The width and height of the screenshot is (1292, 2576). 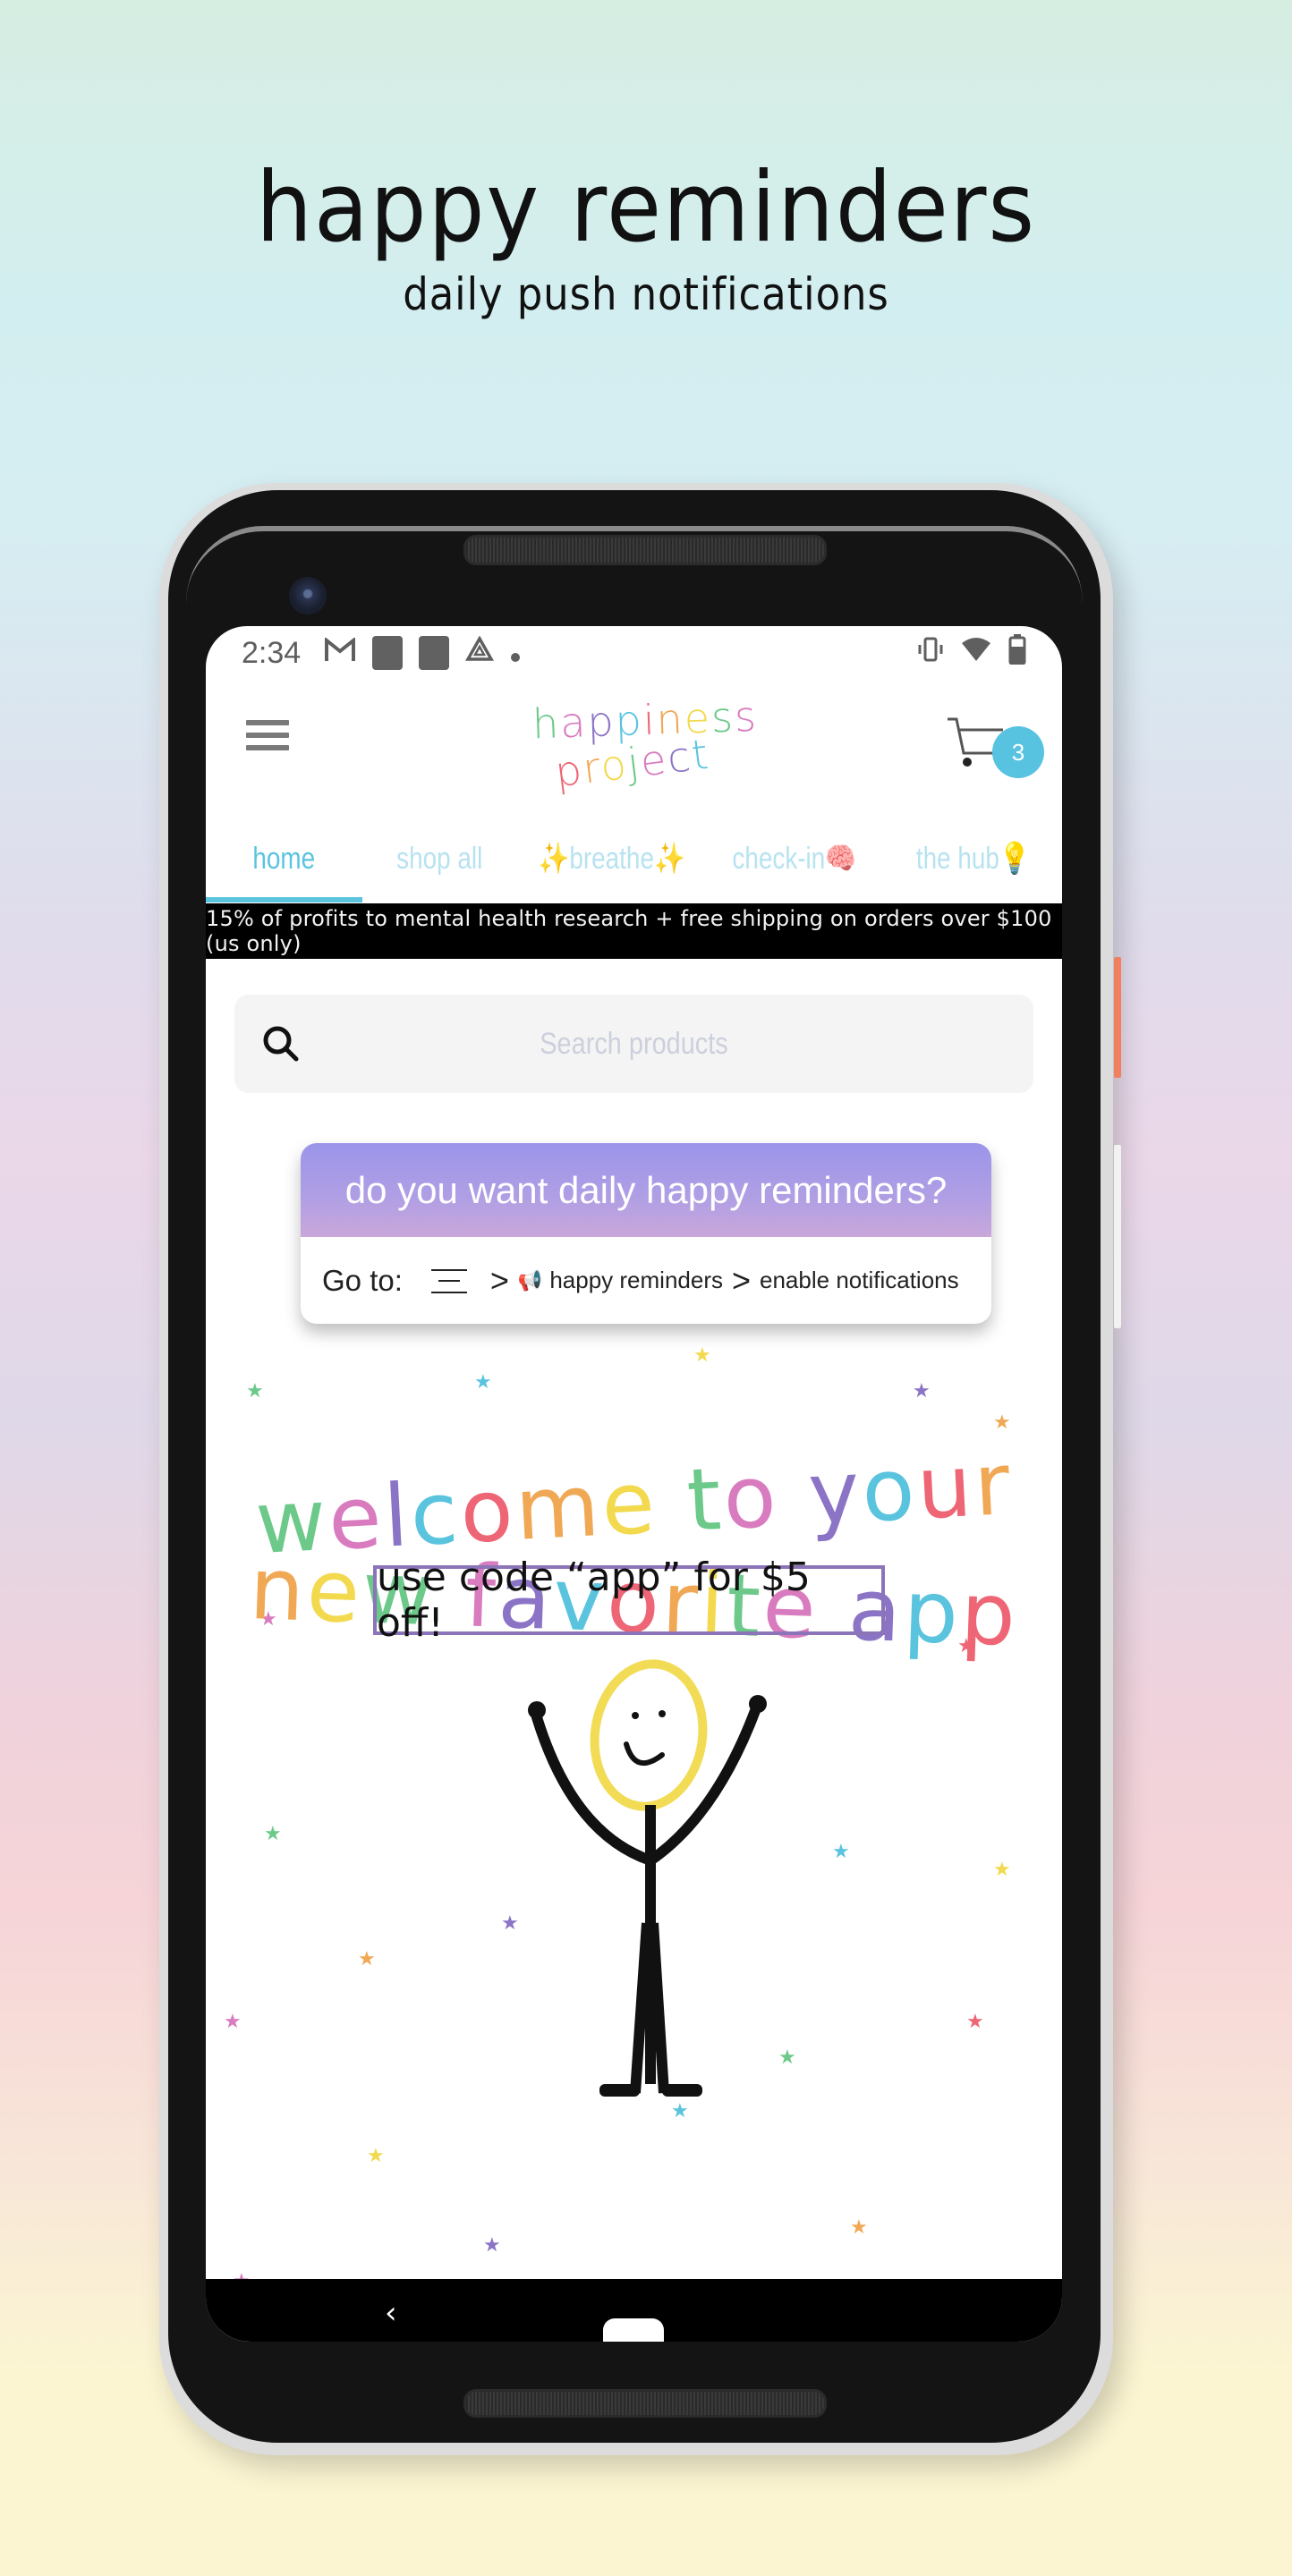 I want to click on step-happy-reminders: happy reminders, so click(x=636, y=1280).